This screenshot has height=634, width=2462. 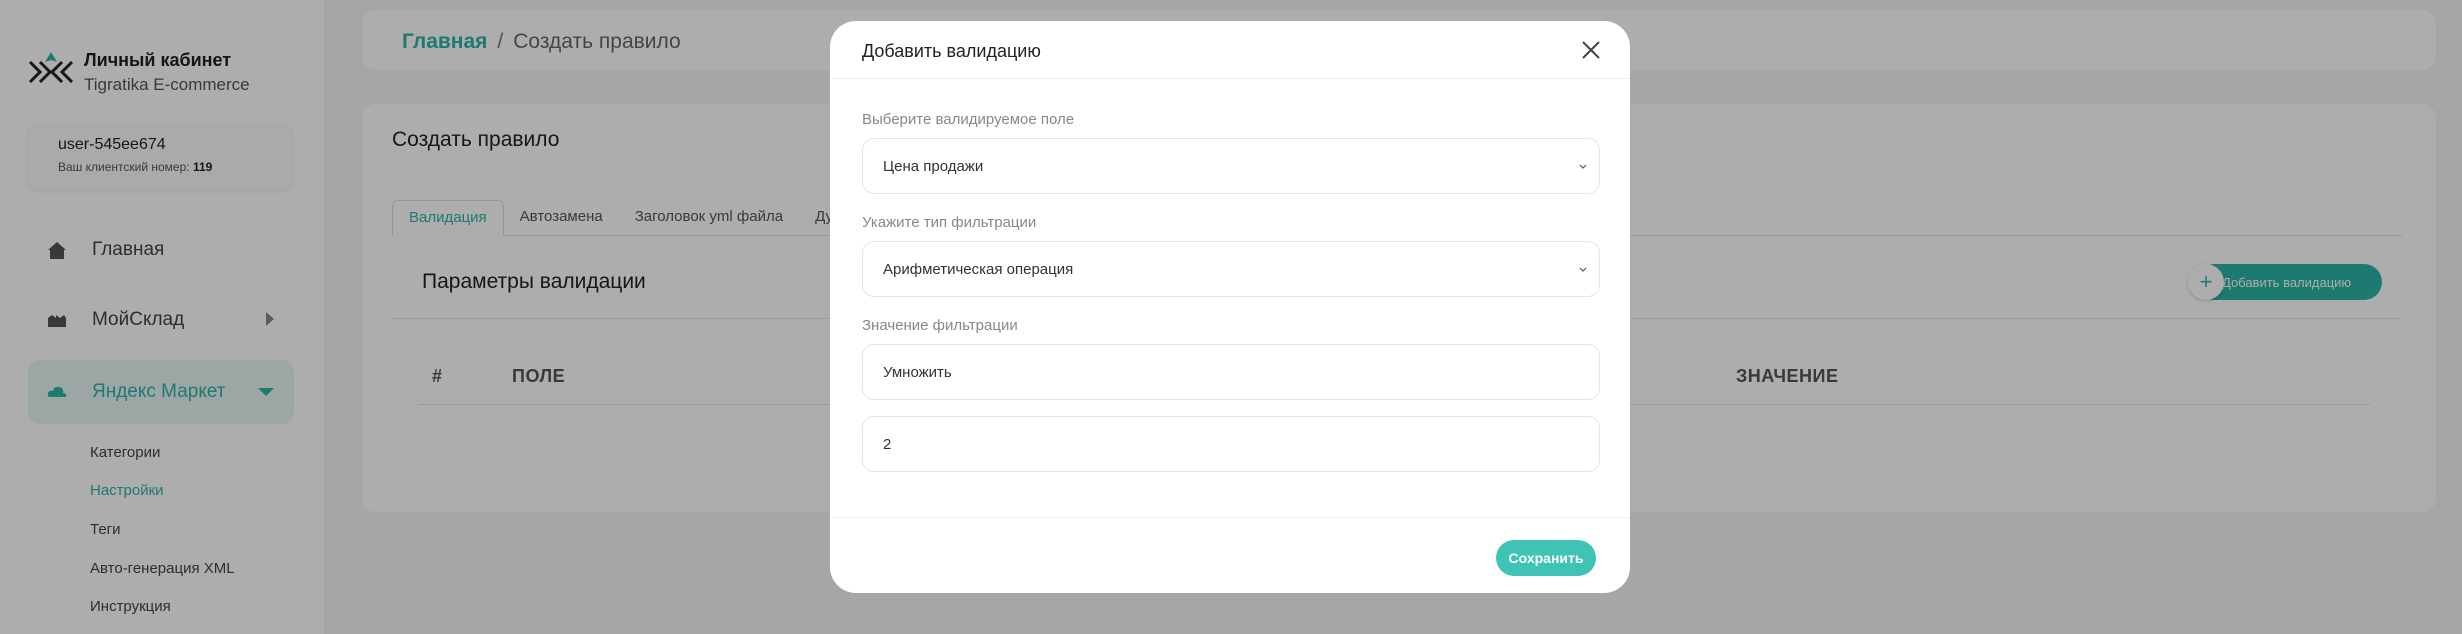 I want to click on field-select-value: Цена продажи, so click(x=933, y=166).